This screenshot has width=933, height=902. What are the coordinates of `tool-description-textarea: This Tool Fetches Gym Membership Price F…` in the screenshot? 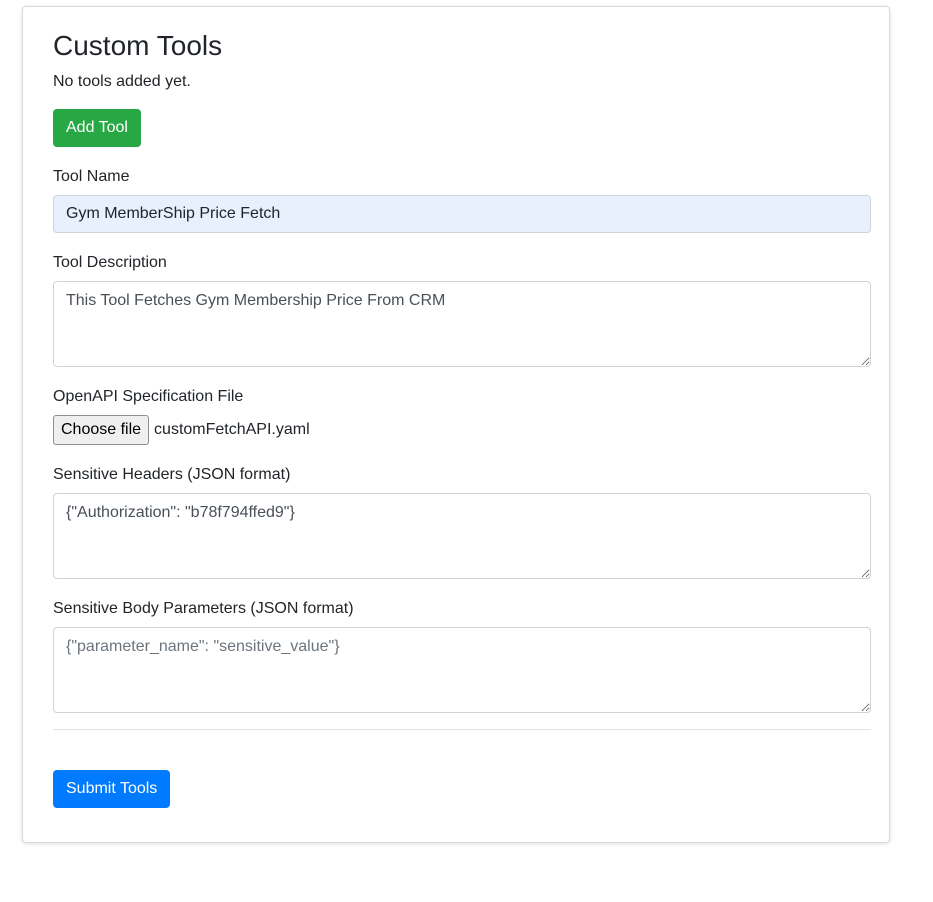 It's located at (462, 324).